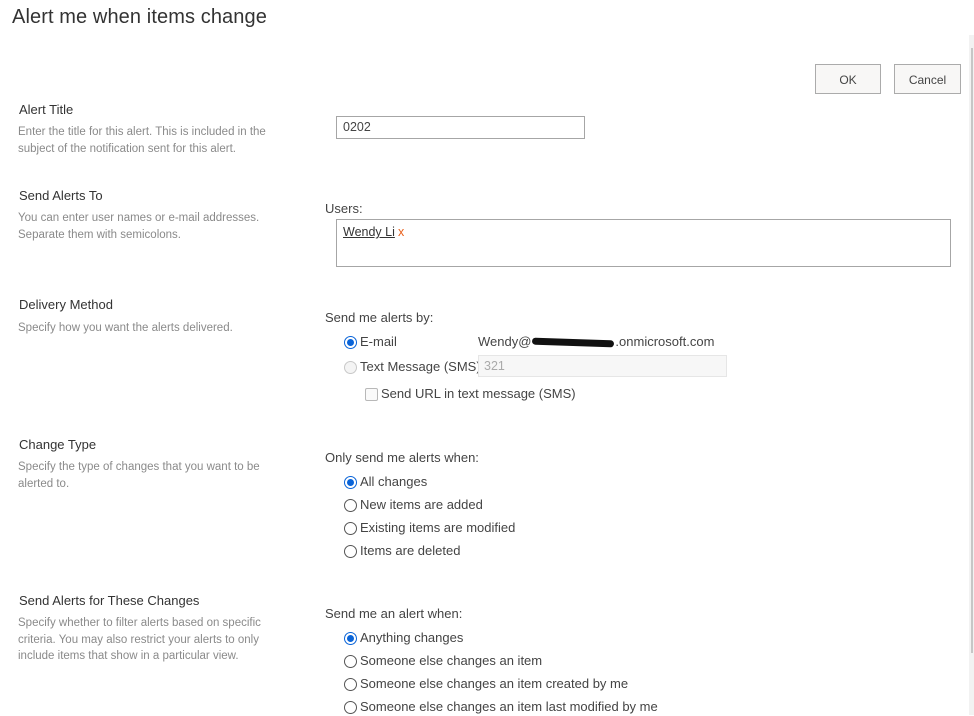 The image size is (974, 716). I want to click on filter-option-label: Anything changes, so click(412, 637).